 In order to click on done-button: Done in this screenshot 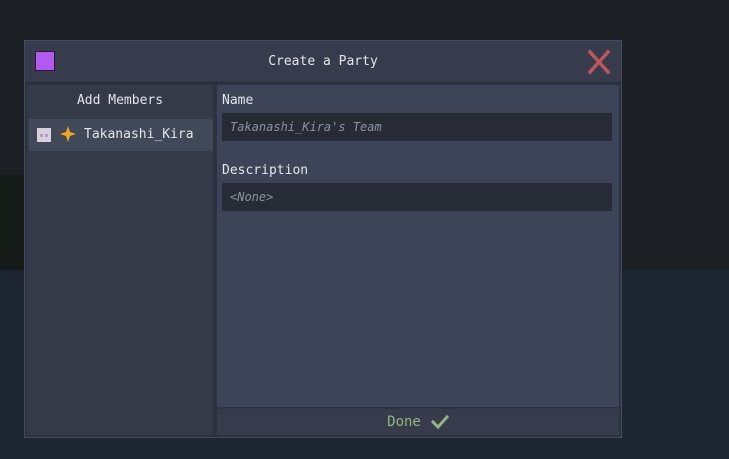, I will do `click(418, 422)`.